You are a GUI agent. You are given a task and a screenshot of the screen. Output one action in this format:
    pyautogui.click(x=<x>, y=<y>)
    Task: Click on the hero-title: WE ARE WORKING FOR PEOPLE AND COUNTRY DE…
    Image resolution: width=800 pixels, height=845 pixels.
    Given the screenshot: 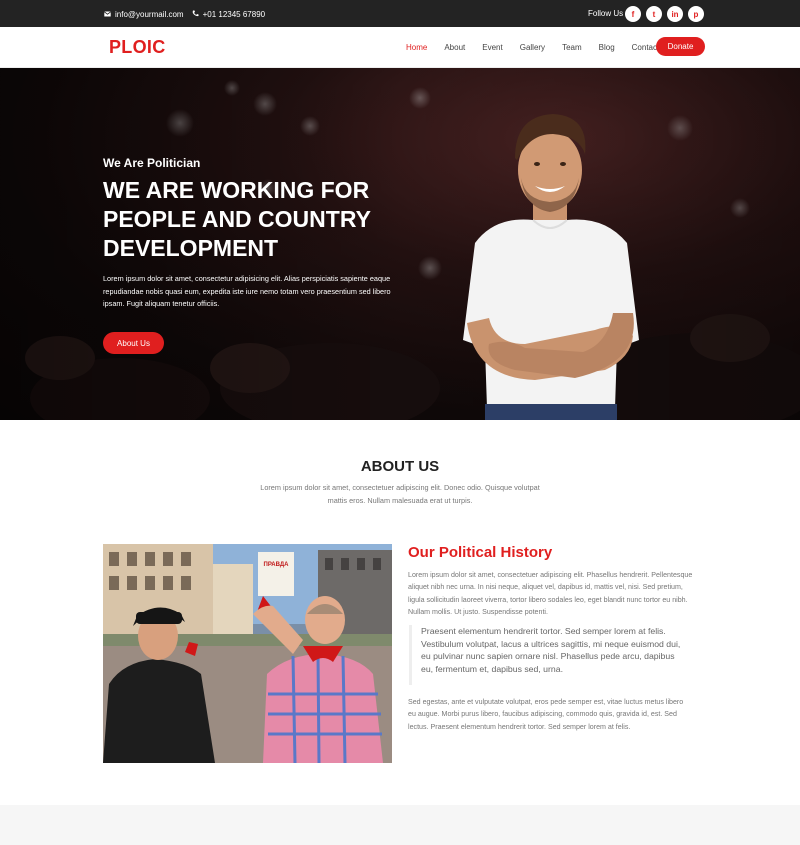 What is the action you would take?
    pyautogui.click(x=237, y=219)
    